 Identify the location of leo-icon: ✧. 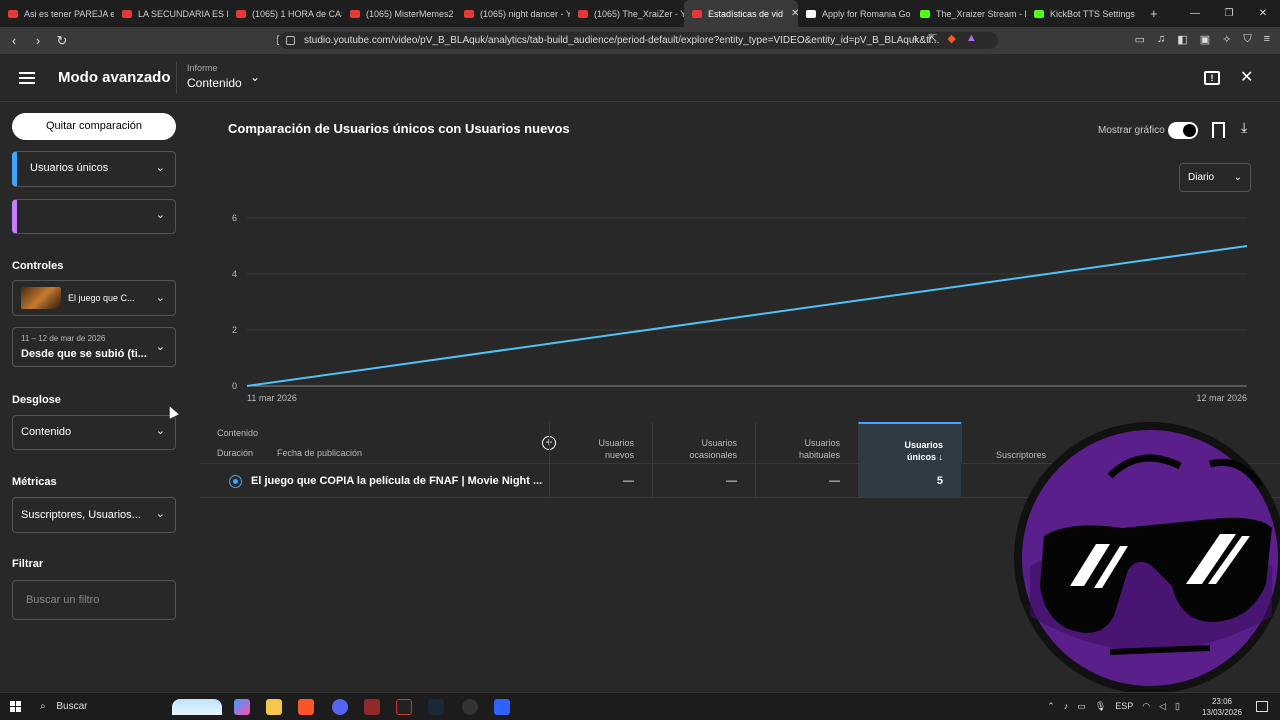
(1226, 39).